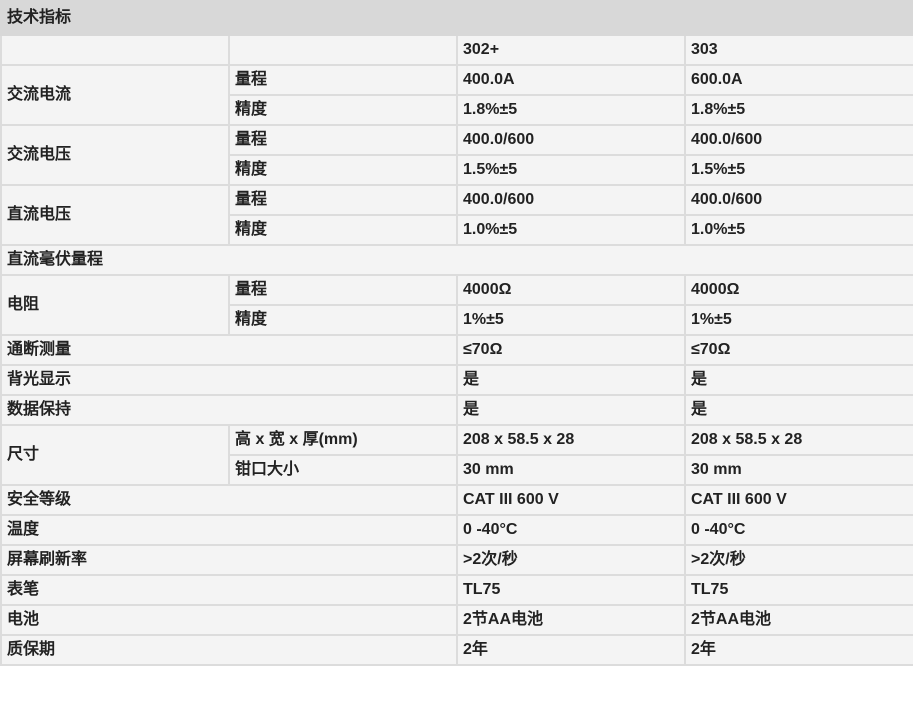  I want to click on ac-voltage-range-303: 400.0/600, so click(798, 140).